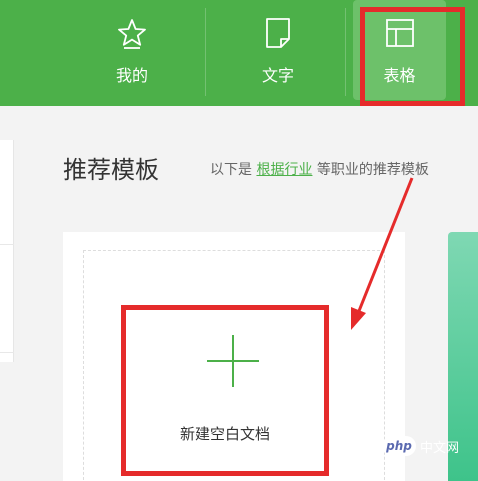 The height and width of the screenshot is (481, 478). Describe the element at coordinates (440, 448) in the screenshot. I see `watermark-text: 中文网` at that location.